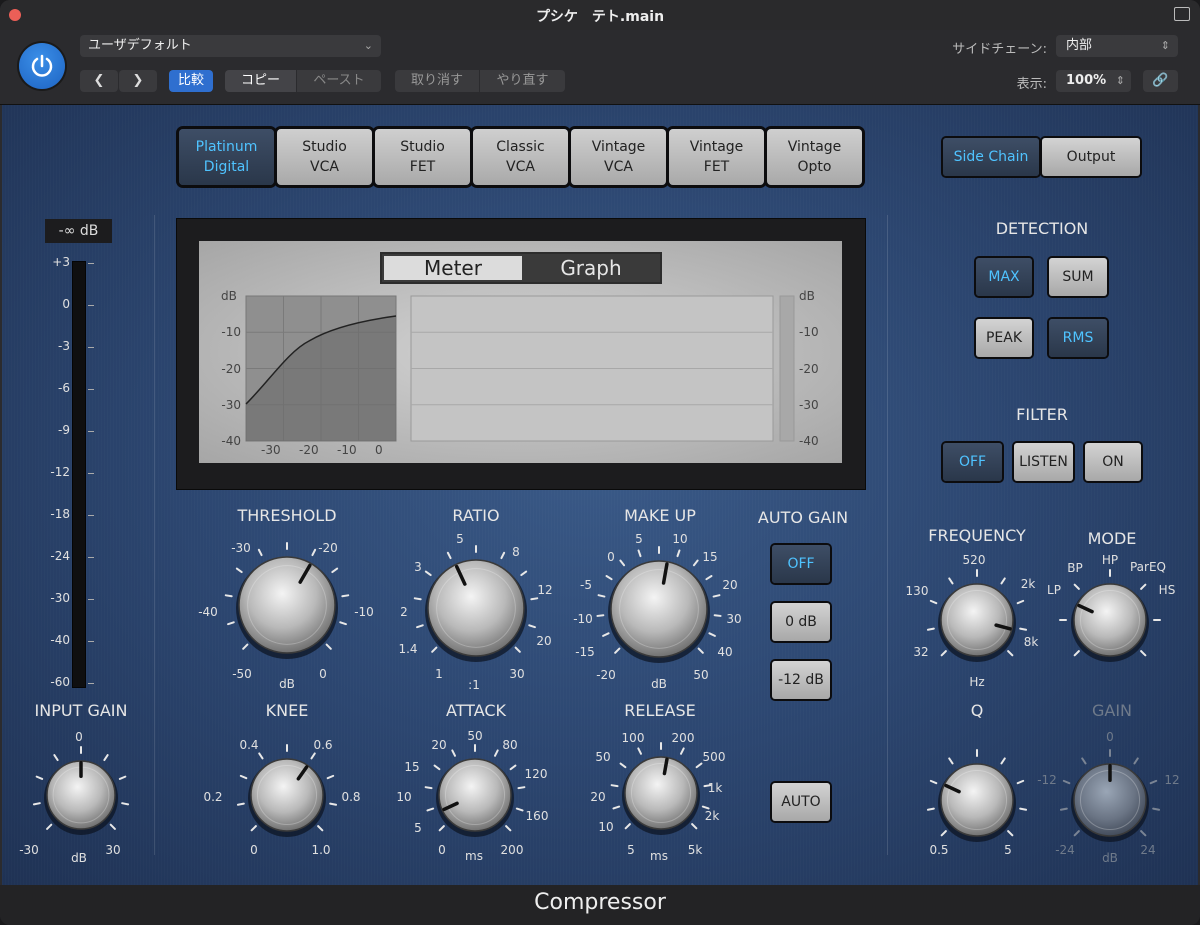  What do you see at coordinates (1004, 277) in the screenshot?
I see `detection-max-button: MAX` at bounding box center [1004, 277].